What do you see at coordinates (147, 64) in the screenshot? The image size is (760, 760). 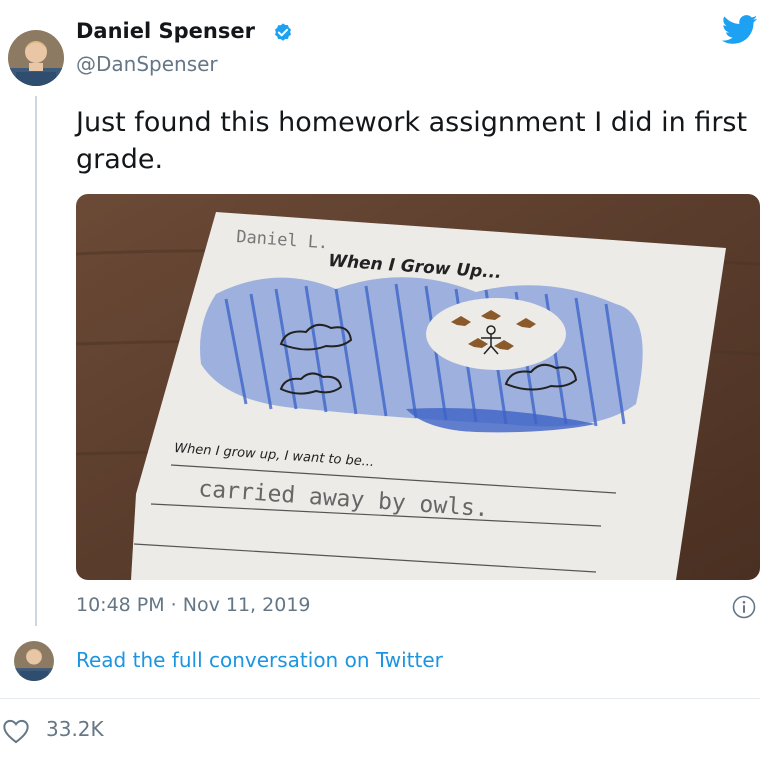 I see `author-handle: @DanSpenser` at bounding box center [147, 64].